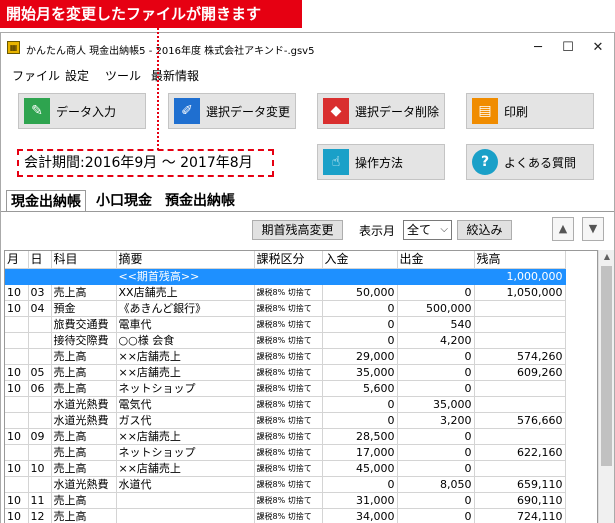 This screenshot has width=615, height=523. Describe the element at coordinates (46, 201) in the screenshot. I see `tab-cash-ledger: 現金出納帳` at that location.